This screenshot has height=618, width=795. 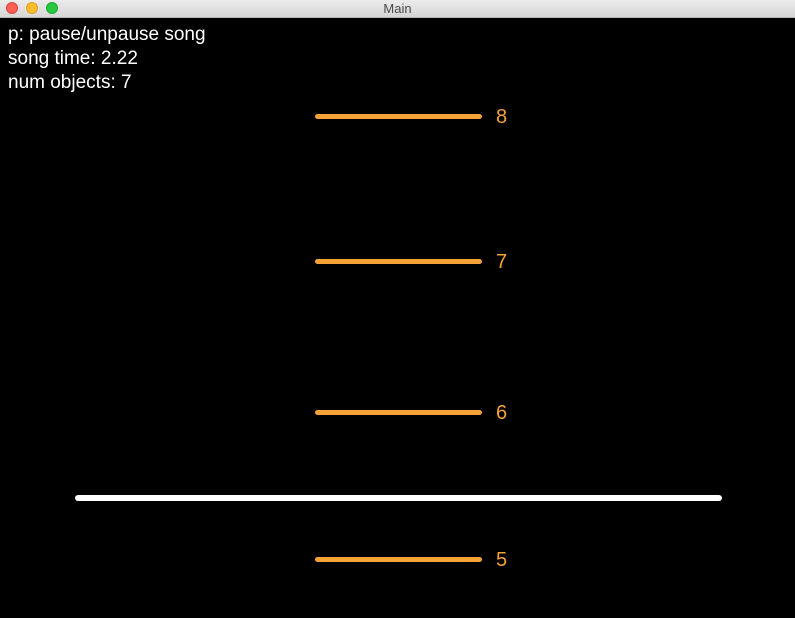 I want to click on note-label: 5, so click(x=502, y=560).